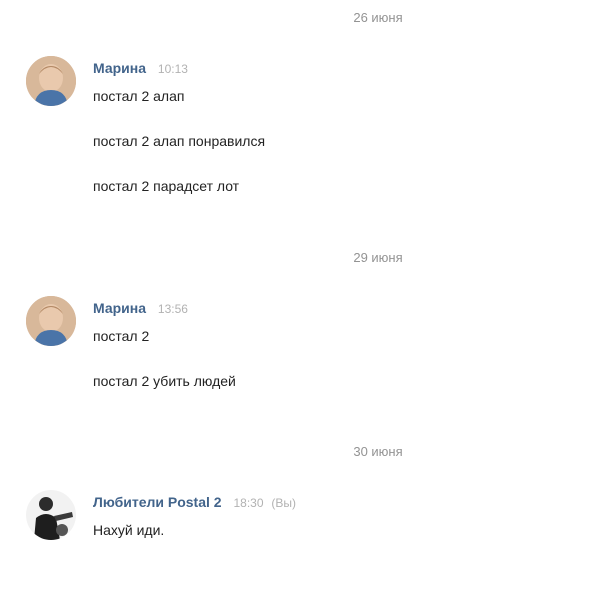 This screenshot has width=604, height=590. I want to click on message-text: Нахуй иди., so click(129, 530).